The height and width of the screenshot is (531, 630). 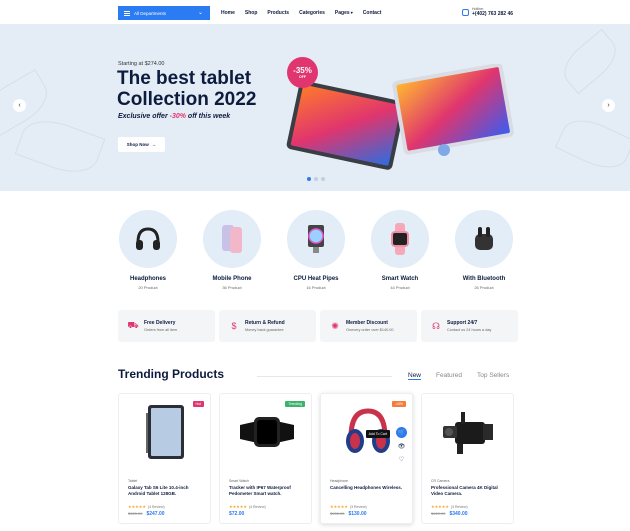 I want to click on chevron-right-icon: ›, so click(x=608, y=105).